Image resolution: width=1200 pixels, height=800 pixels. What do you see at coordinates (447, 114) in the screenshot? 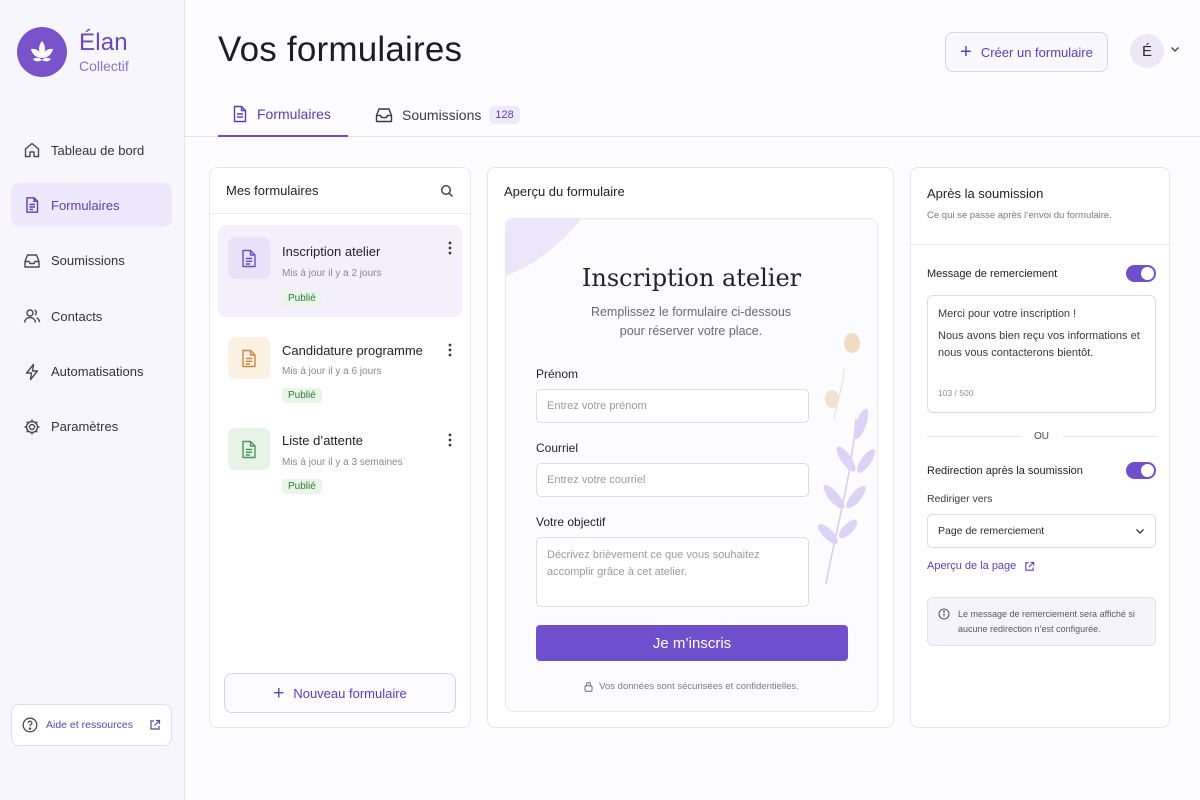
I see `tab-submissions: Soumissions 128` at bounding box center [447, 114].